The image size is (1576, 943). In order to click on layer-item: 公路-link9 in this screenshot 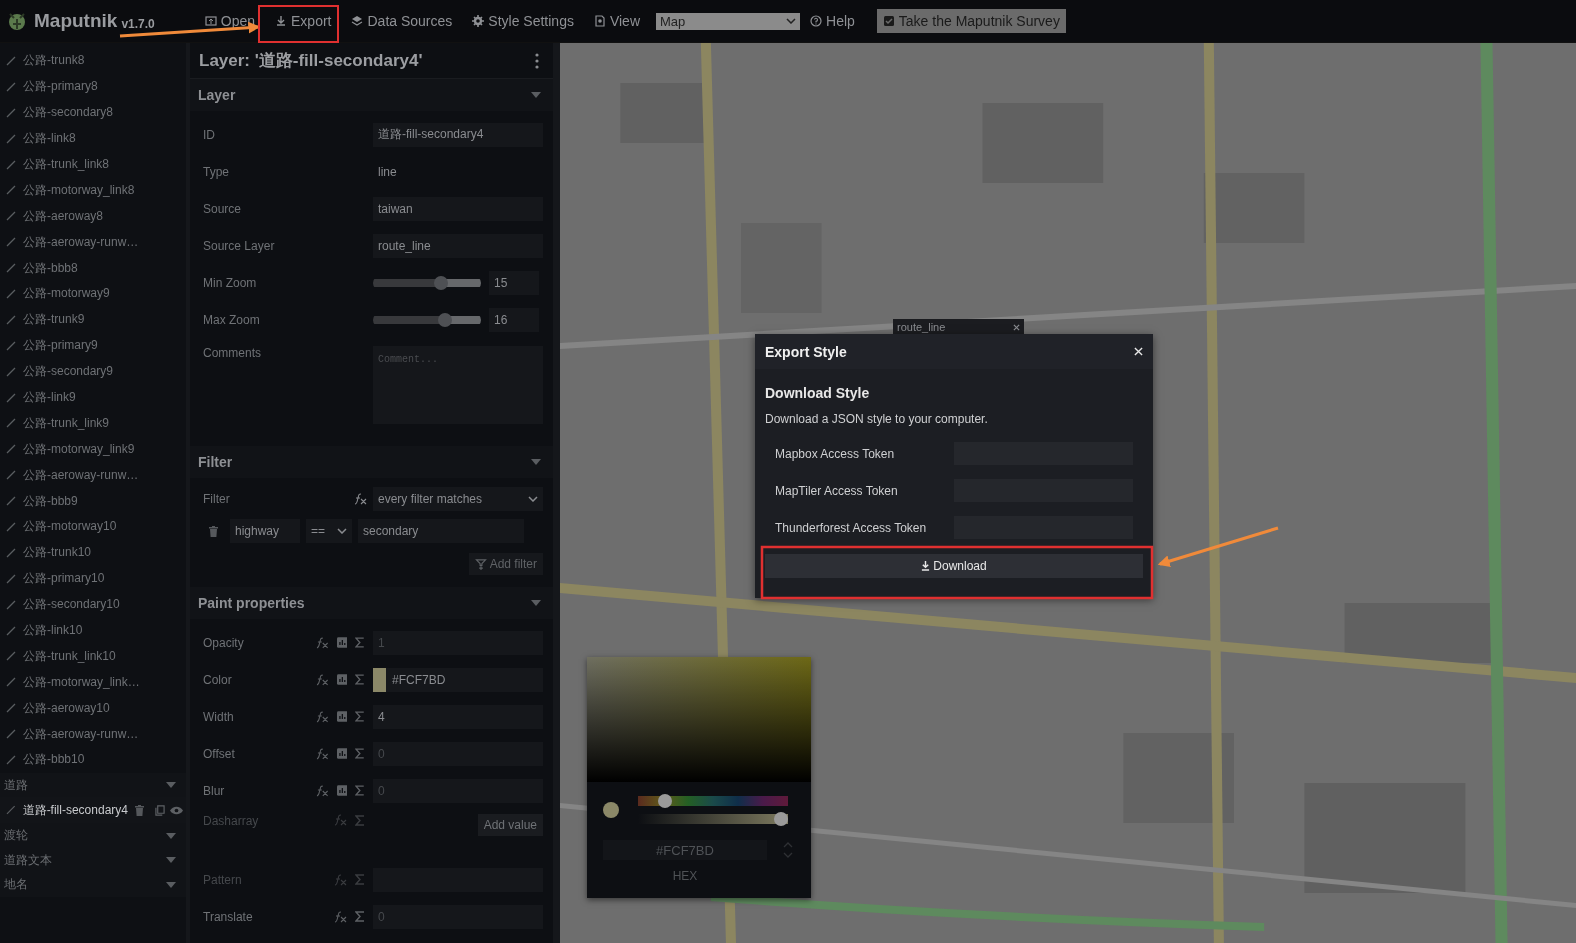, I will do `click(93, 397)`.